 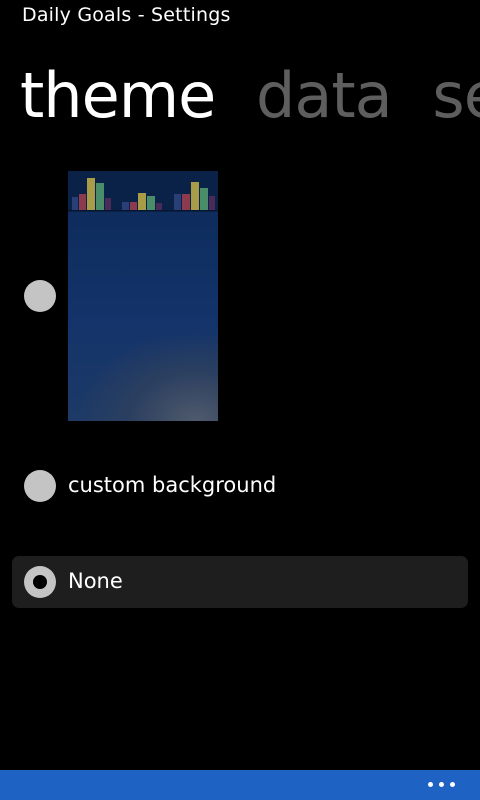 What do you see at coordinates (118, 96) in the screenshot?
I see `pivot-tab-theme: theme` at bounding box center [118, 96].